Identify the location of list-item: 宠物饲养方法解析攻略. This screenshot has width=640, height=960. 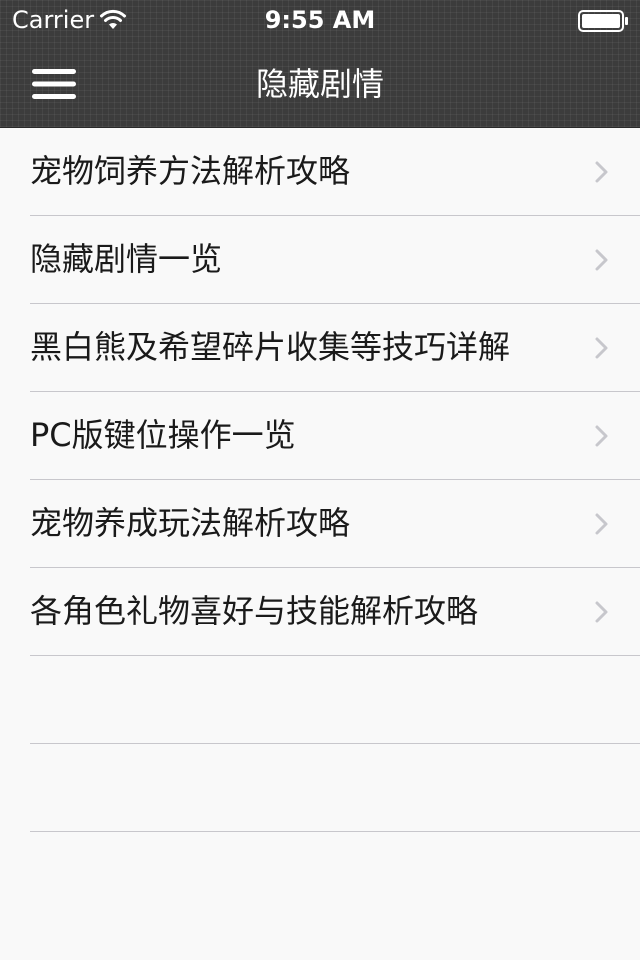
(320, 172).